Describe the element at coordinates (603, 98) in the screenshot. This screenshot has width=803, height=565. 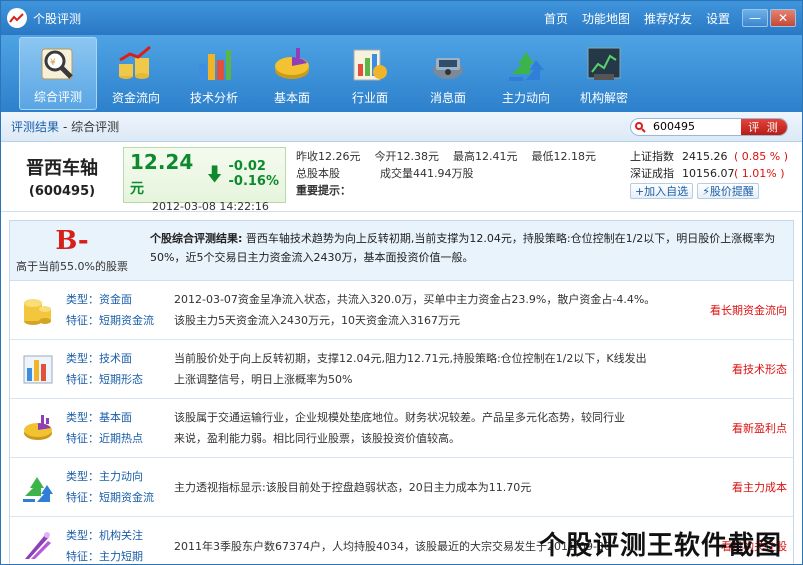
I see `tool-label: 机构解密` at that location.